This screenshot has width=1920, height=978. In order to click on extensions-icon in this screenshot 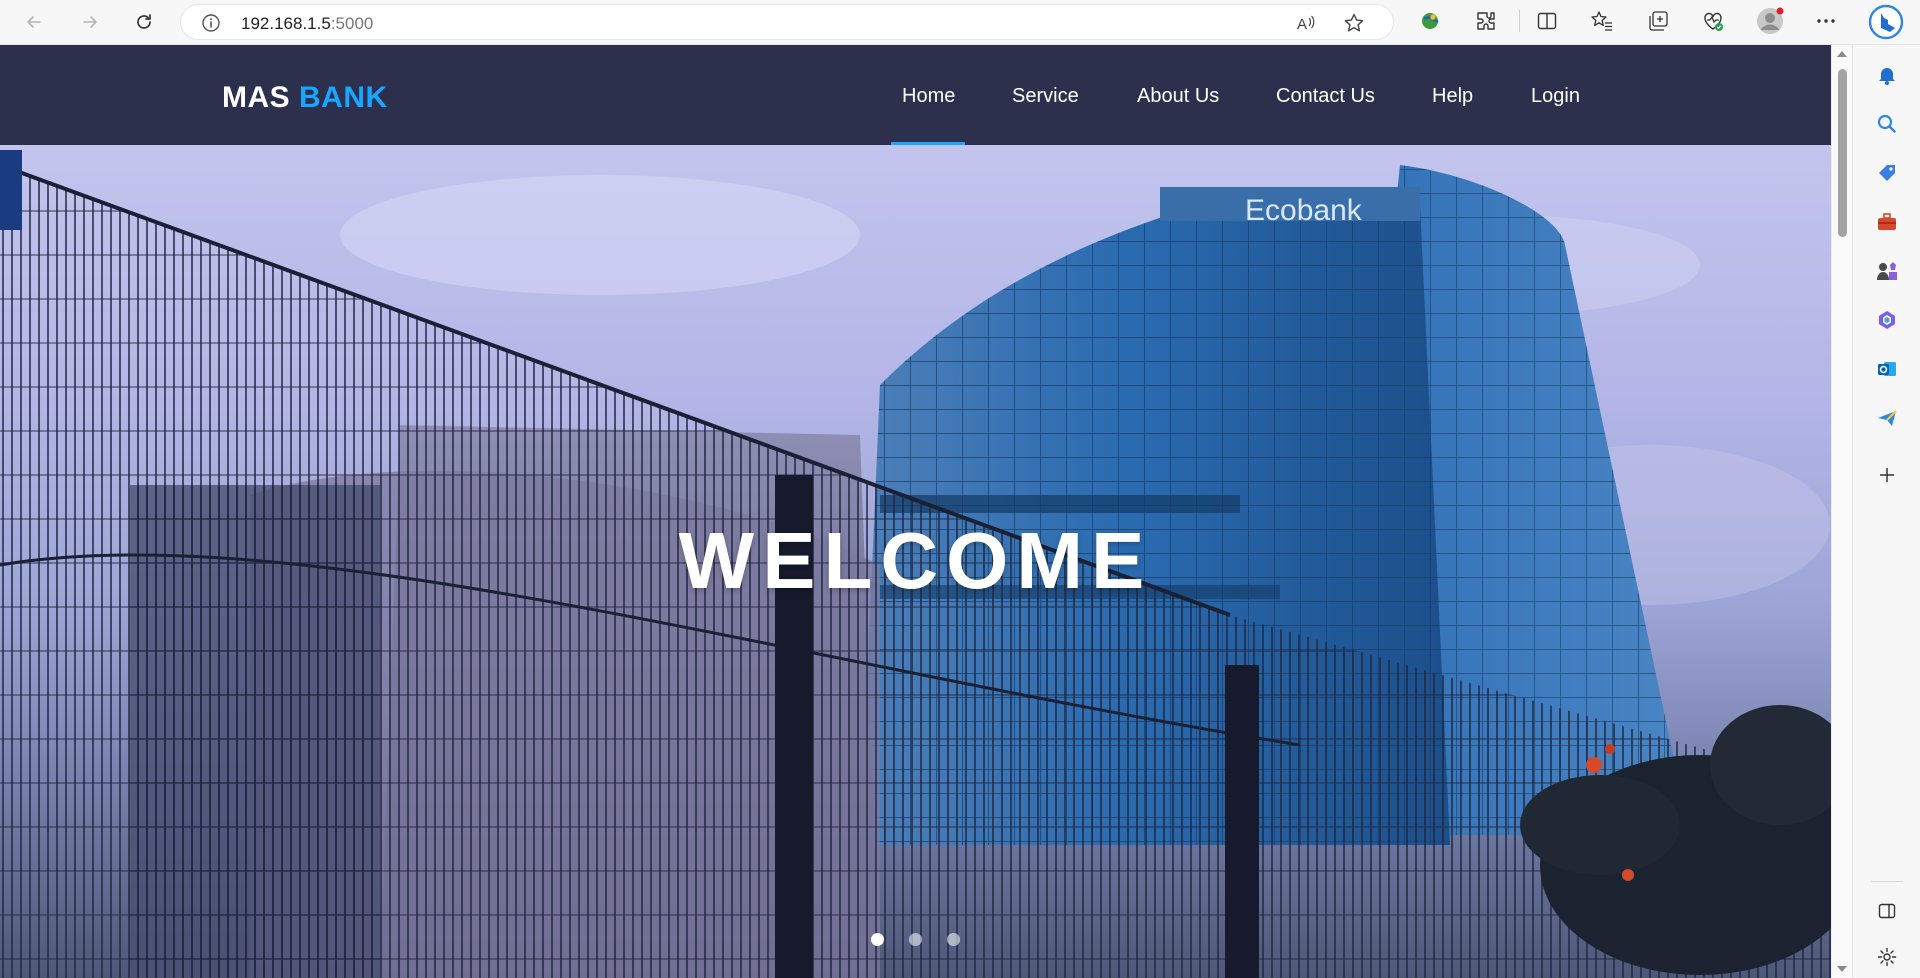, I will do `click(1486, 21)`.